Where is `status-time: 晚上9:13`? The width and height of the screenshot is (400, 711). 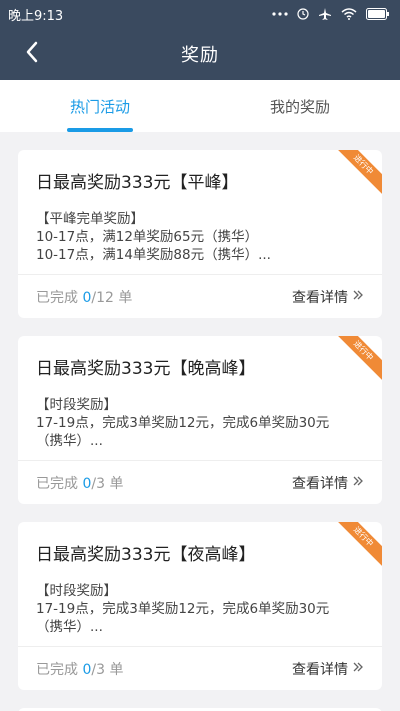 status-time: 晚上9:13 is located at coordinates (36, 16).